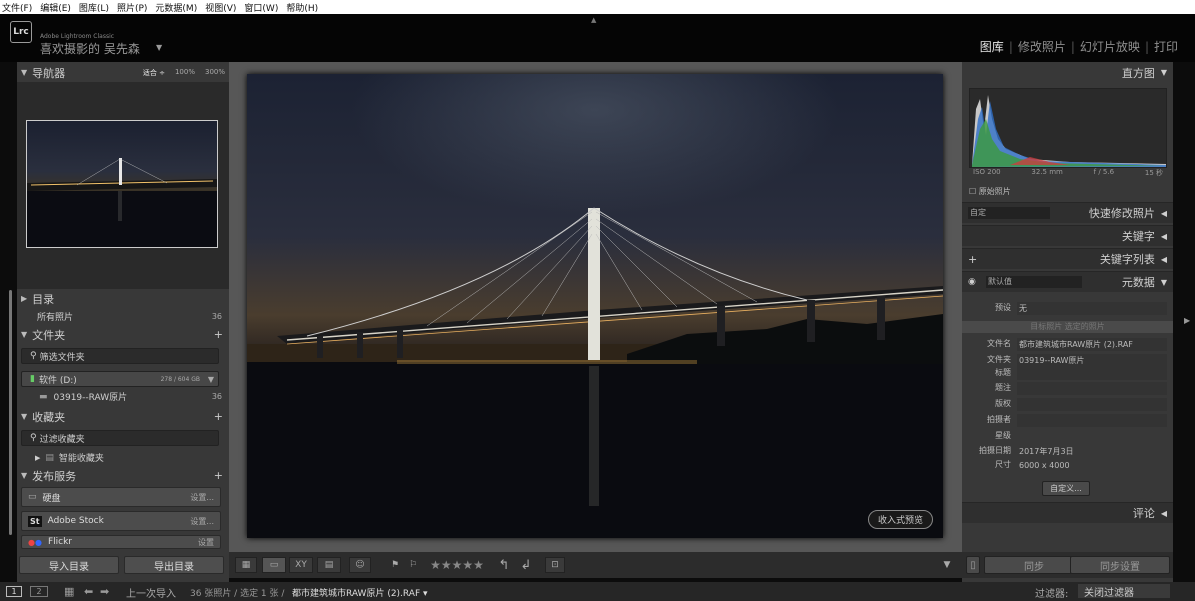  Describe the element at coordinates (1067, 258) in the screenshot. I see `keyword-list-header: + 关键字列表 ◀` at that location.